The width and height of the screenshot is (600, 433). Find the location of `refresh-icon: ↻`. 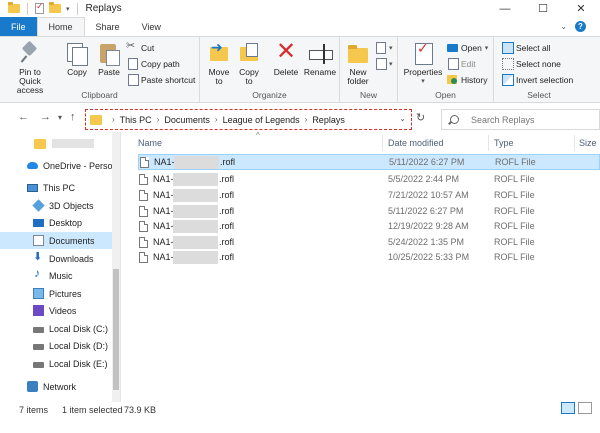

refresh-icon: ↻ is located at coordinates (420, 117).